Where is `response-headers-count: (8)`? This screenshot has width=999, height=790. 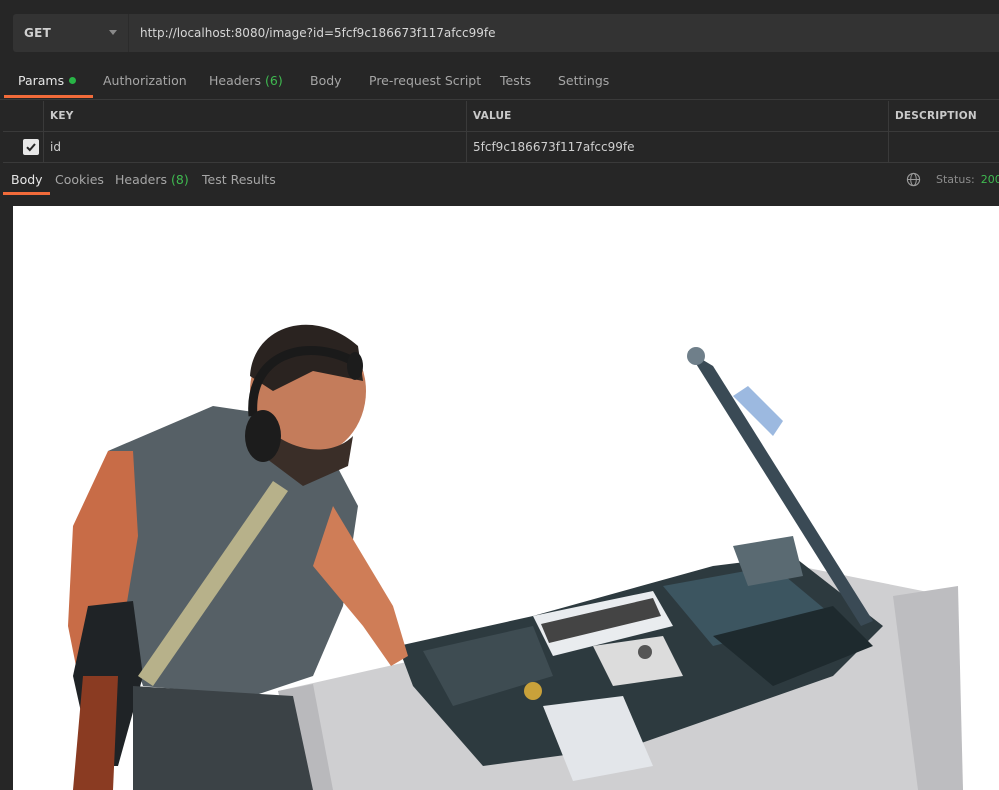
response-headers-count: (8) is located at coordinates (180, 179).